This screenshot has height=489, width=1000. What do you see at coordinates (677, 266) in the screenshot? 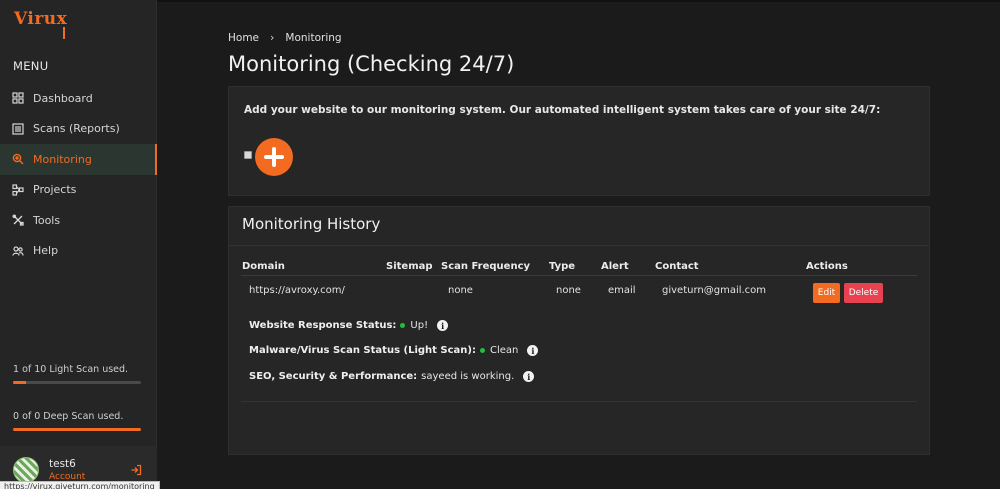
I see `column-header-contact: Contact` at bounding box center [677, 266].